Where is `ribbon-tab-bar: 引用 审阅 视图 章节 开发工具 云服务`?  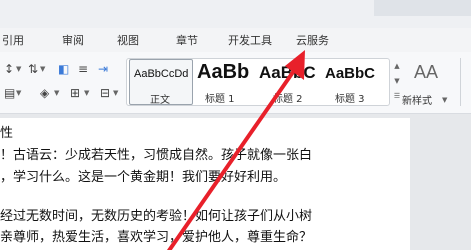
ribbon-tab-bar: 引用 审阅 视图 章节 开发工具 云服务 is located at coordinates (235, 40).